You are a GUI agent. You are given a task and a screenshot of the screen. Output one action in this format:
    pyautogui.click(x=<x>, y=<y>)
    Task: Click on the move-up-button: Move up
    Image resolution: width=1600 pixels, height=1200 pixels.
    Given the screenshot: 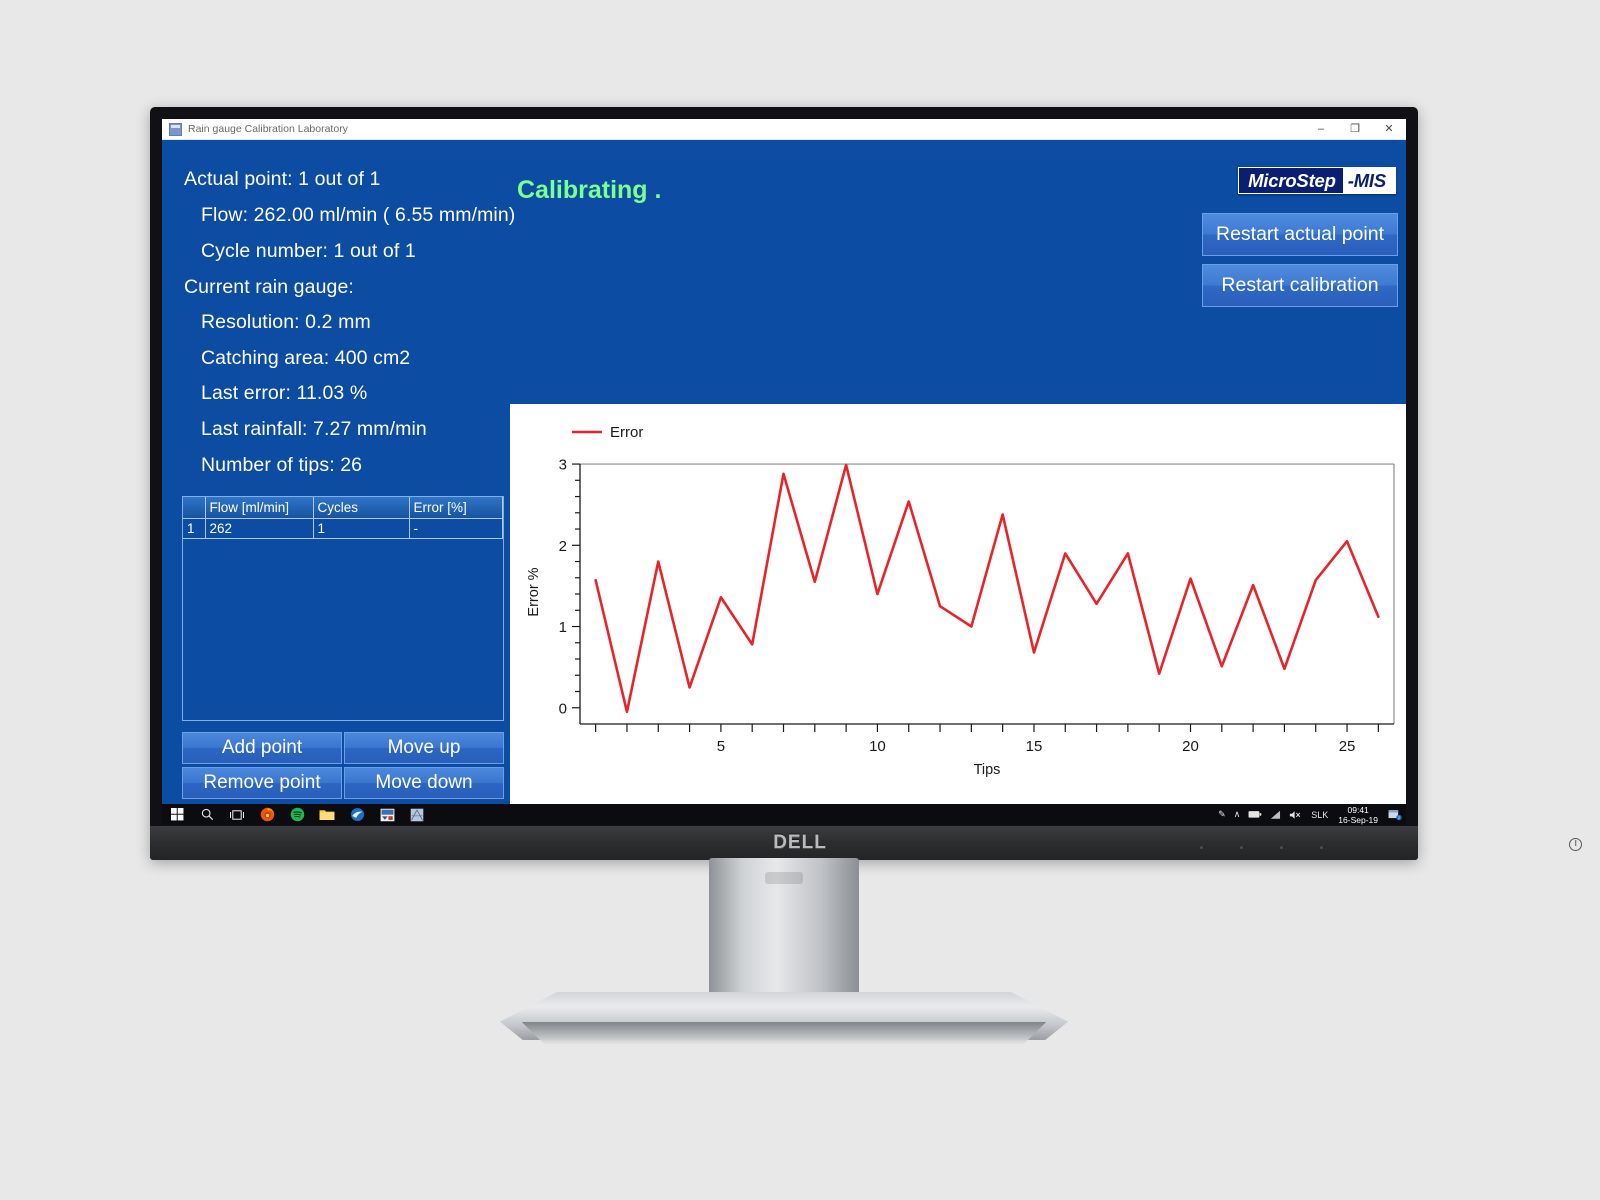 What is the action you would take?
    pyautogui.click(x=424, y=748)
    